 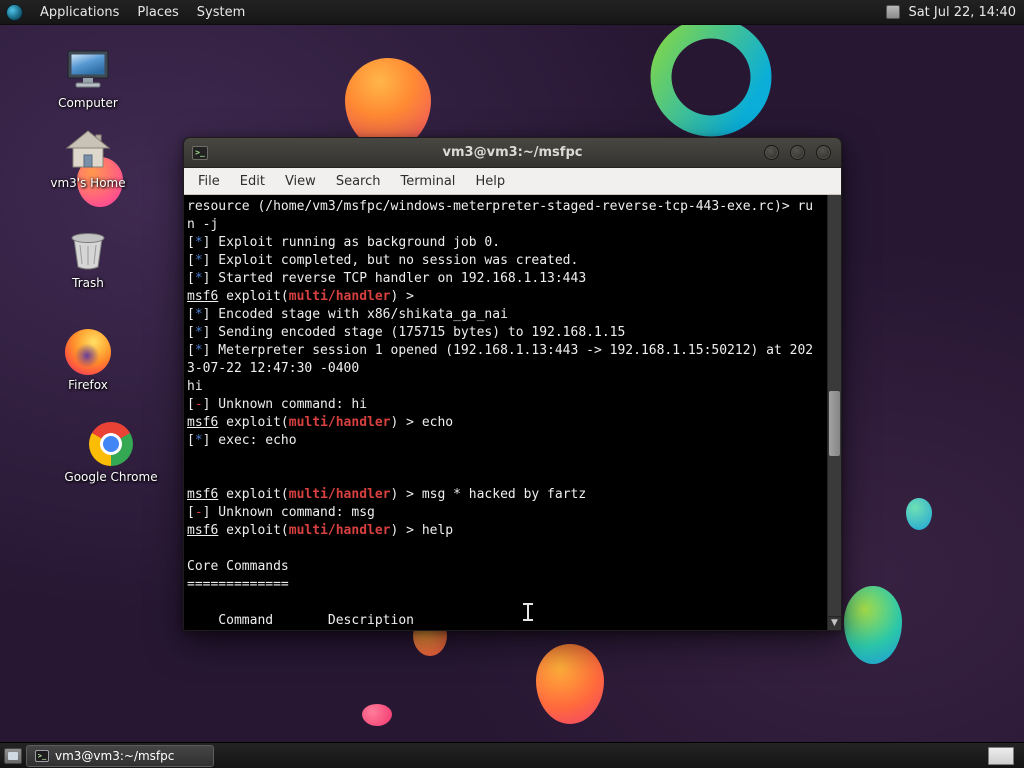 What do you see at coordinates (88, 283) in the screenshot?
I see `desktop-icon-label: Trash` at bounding box center [88, 283].